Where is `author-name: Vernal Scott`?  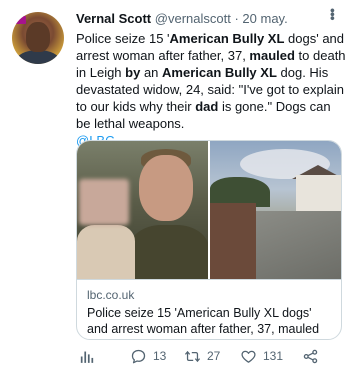
author-name: Vernal Scott is located at coordinates (113, 18).